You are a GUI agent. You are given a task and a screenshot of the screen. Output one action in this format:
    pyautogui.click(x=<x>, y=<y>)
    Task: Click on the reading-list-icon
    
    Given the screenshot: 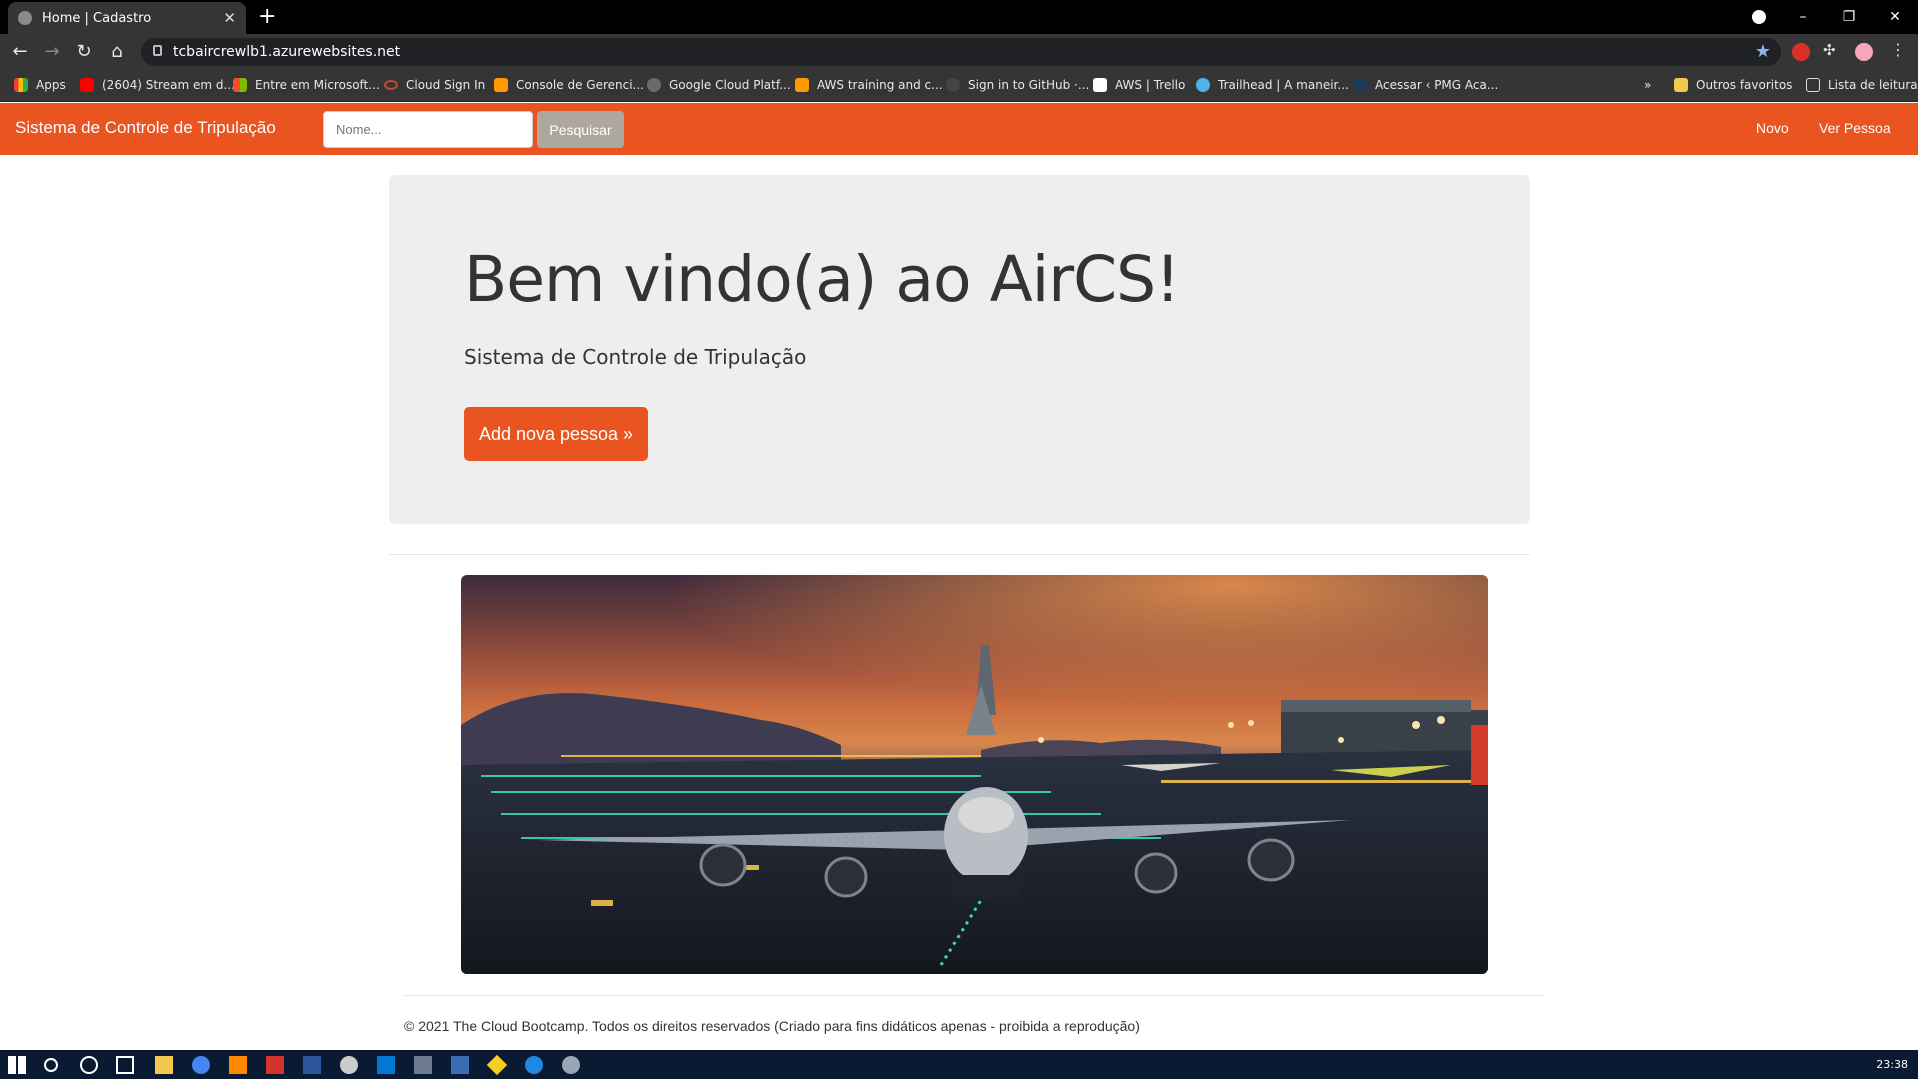 What is the action you would take?
    pyautogui.click(x=1813, y=85)
    